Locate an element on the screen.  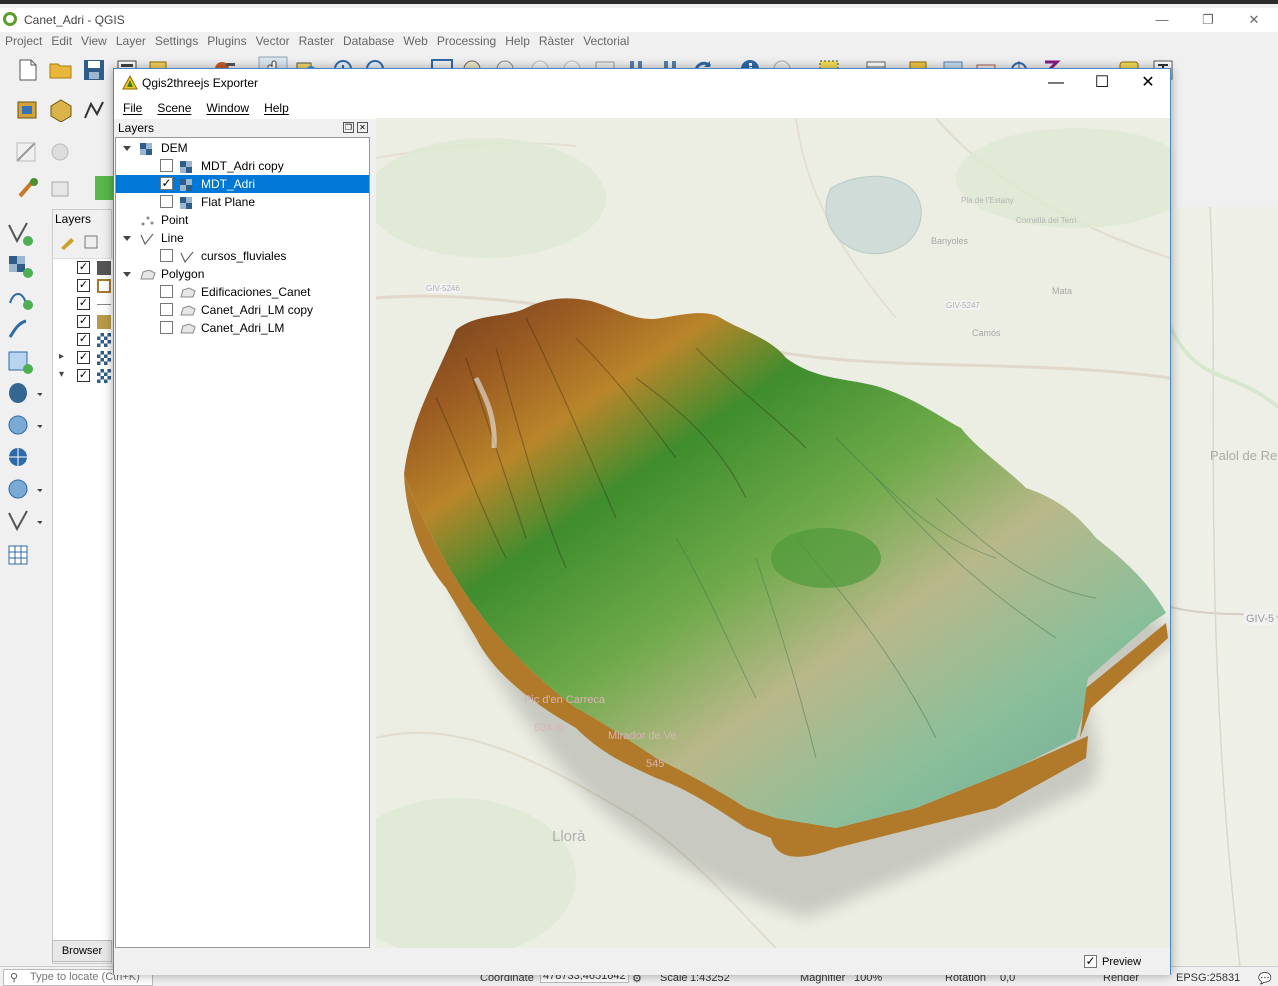
qgis-menu-8: Database is located at coordinates (368, 41).